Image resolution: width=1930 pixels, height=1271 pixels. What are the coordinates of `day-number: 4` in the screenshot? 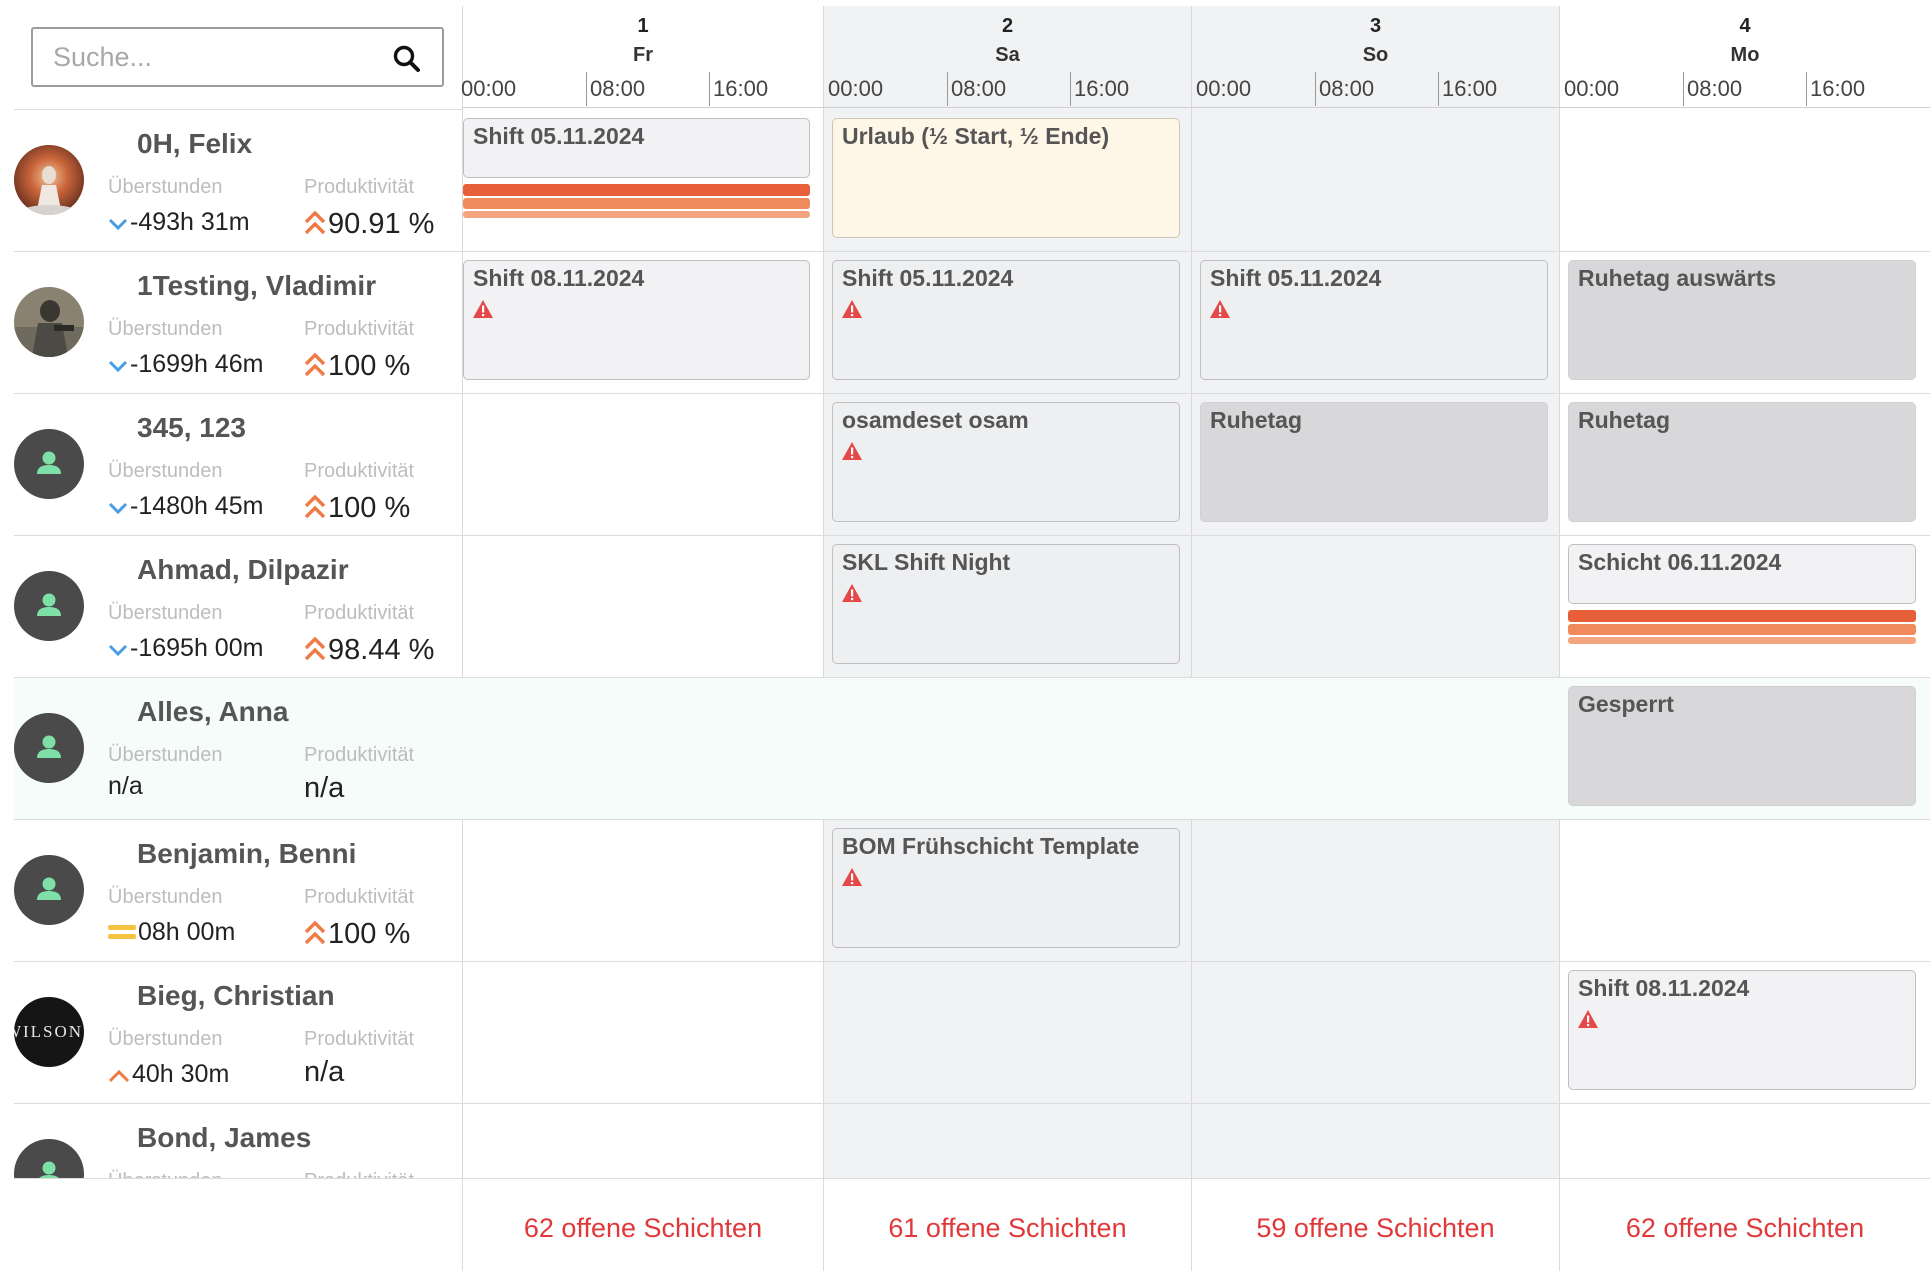 It's located at (1745, 26).